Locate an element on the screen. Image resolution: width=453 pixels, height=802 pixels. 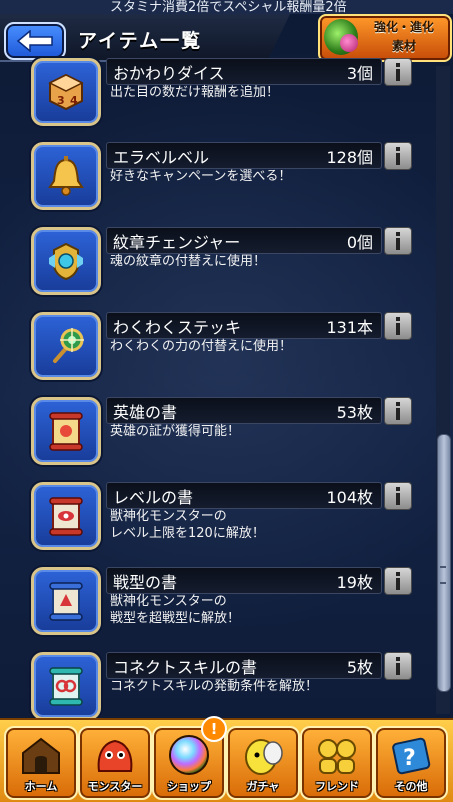
question-mark-icon: ? is located at coordinates (411, 755).